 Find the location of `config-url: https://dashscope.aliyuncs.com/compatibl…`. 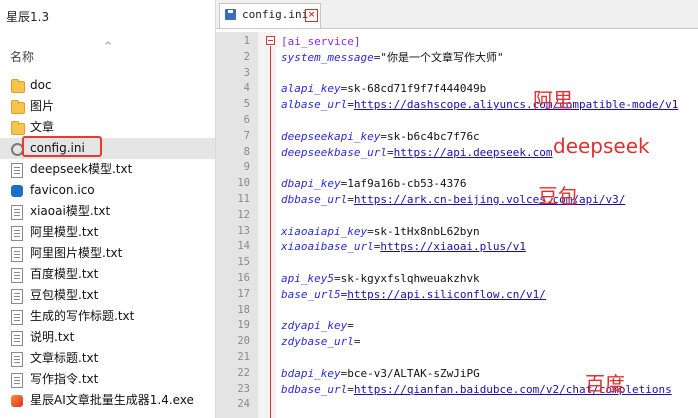

config-url: https://dashscope.aliyuncs.com/compatibl… is located at coordinates (516, 104).